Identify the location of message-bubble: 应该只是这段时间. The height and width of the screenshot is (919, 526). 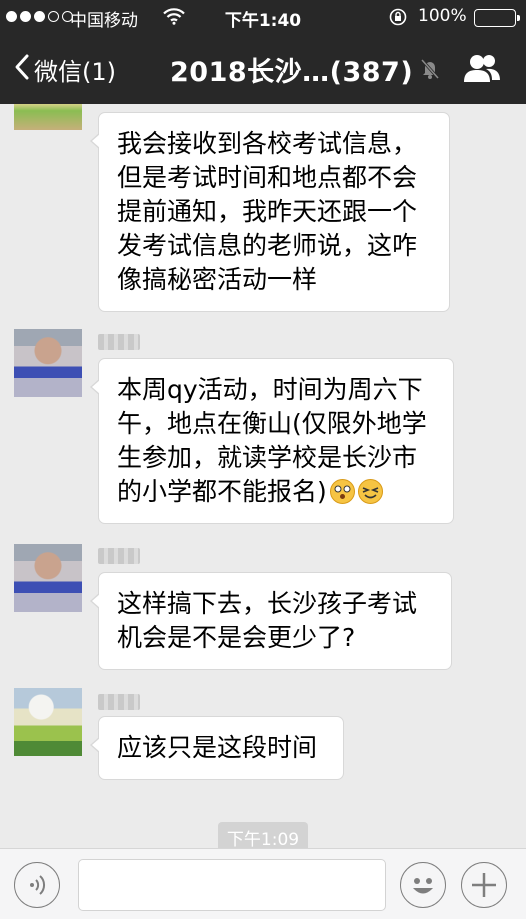
(217, 748).